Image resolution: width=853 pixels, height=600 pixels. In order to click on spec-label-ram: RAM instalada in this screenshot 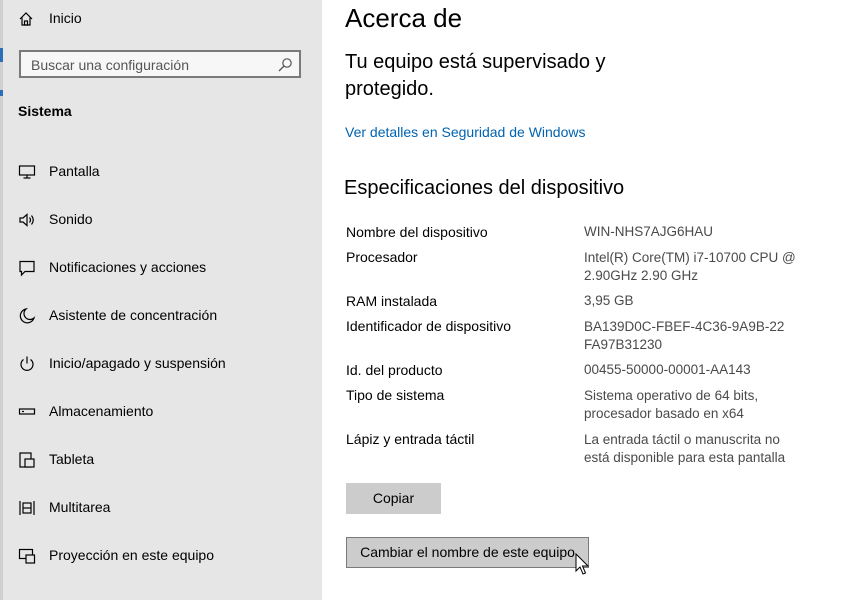, I will do `click(392, 301)`.